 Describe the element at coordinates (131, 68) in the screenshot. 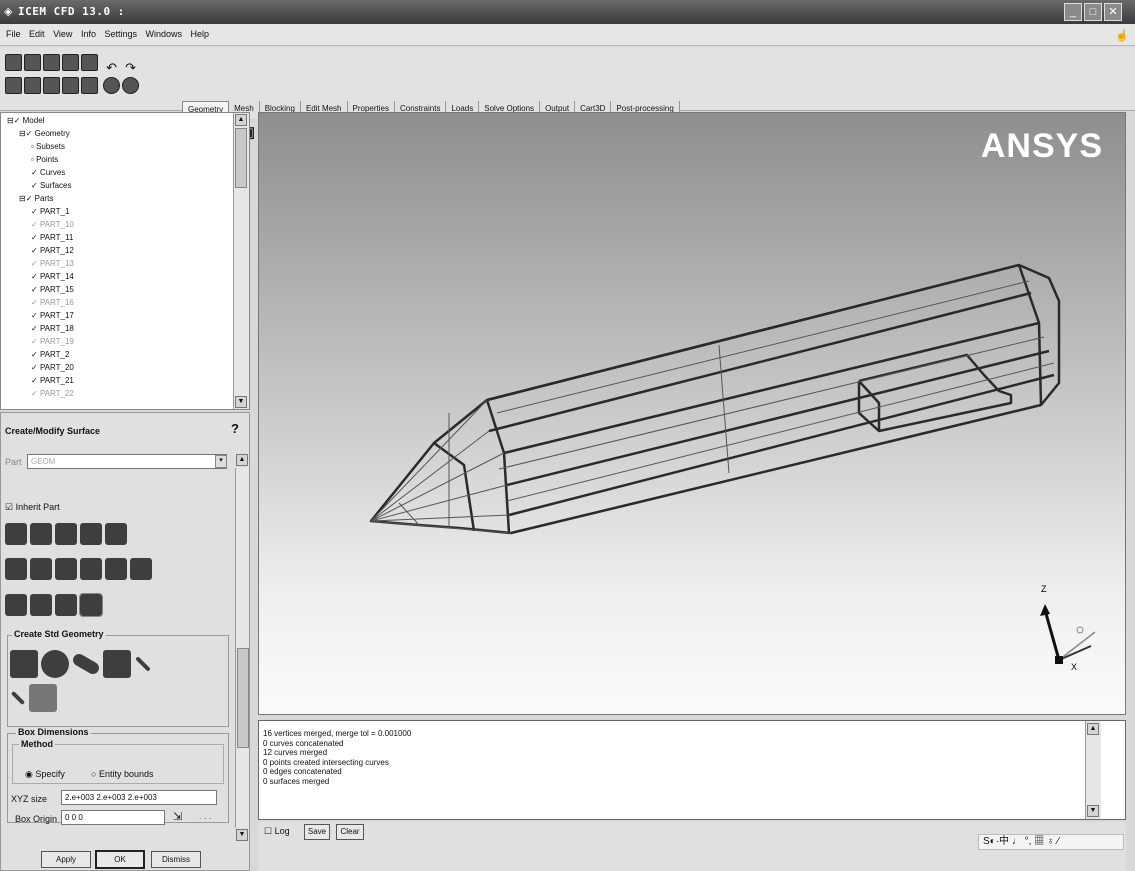

I see `redo-icon: ↷` at that location.